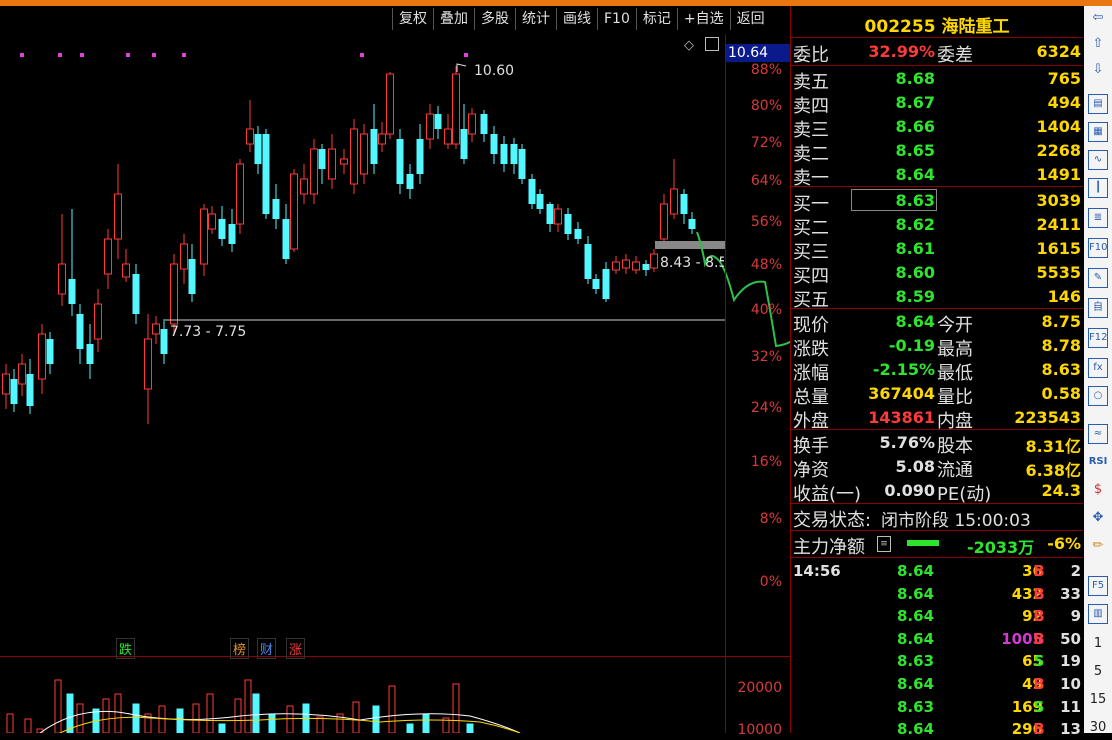  What do you see at coordinates (461, 67) in the screenshot?
I see `high-marker-flag` at bounding box center [461, 67].